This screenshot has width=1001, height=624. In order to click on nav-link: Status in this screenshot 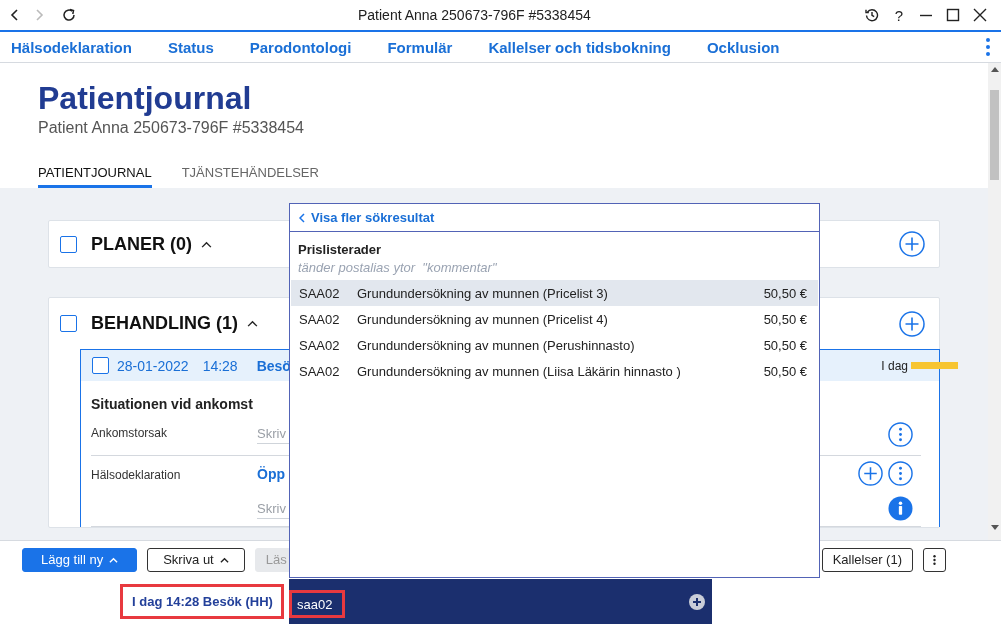, I will do `click(190, 47)`.